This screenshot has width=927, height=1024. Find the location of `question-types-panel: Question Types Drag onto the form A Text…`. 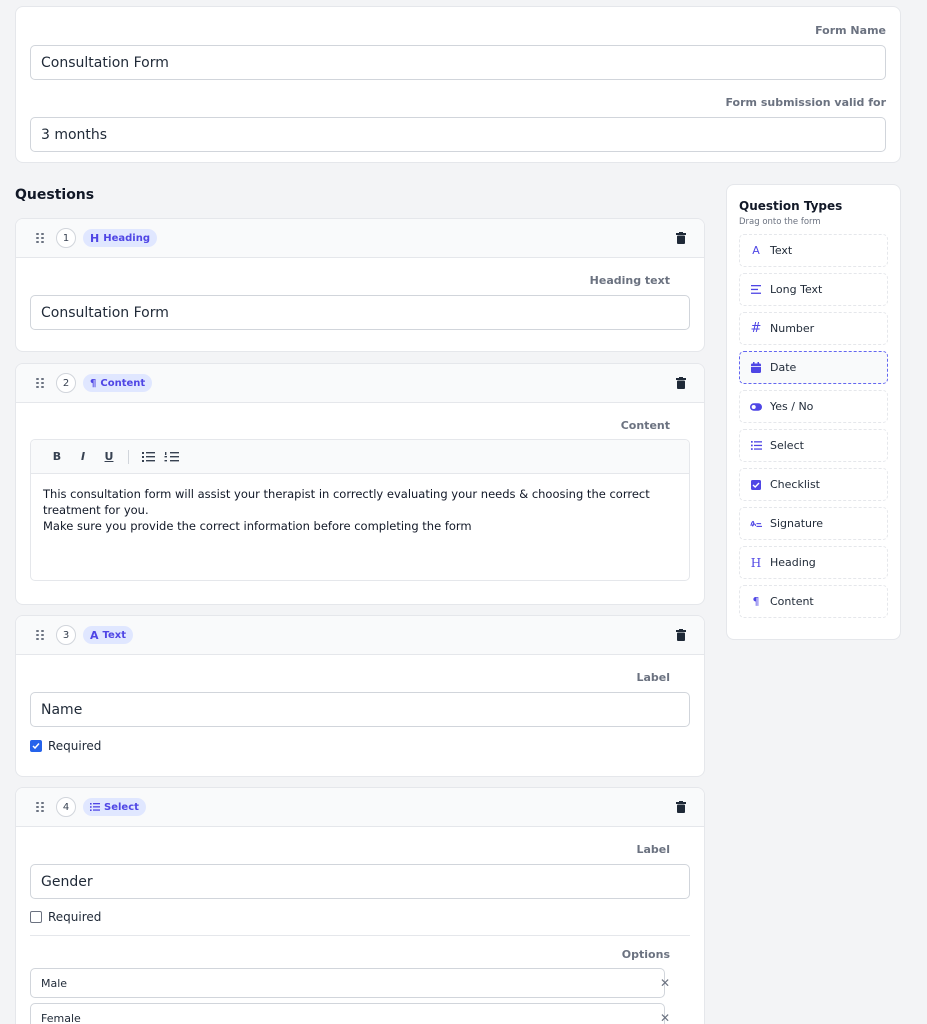

question-types-panel: Question Types Drag onto the form A Text… is located at coordinates (813, 412).